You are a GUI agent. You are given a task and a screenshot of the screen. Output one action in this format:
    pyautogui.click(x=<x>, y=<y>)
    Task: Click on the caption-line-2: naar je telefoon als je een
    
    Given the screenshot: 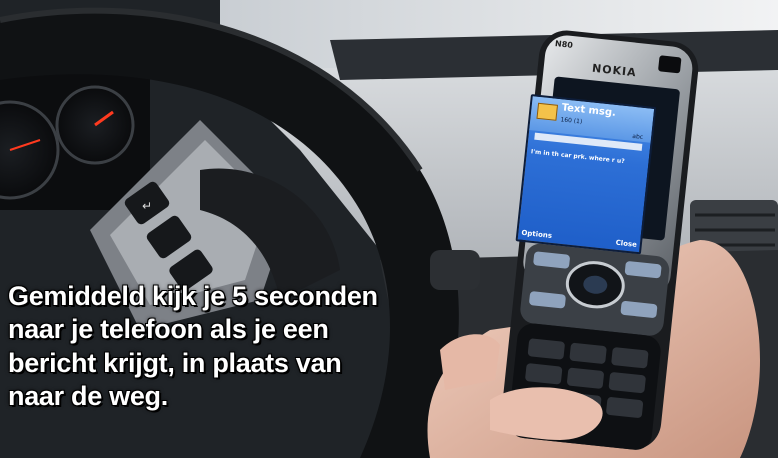 What is the action you would take?
    pyautogui.click(x=168, y=329)
    